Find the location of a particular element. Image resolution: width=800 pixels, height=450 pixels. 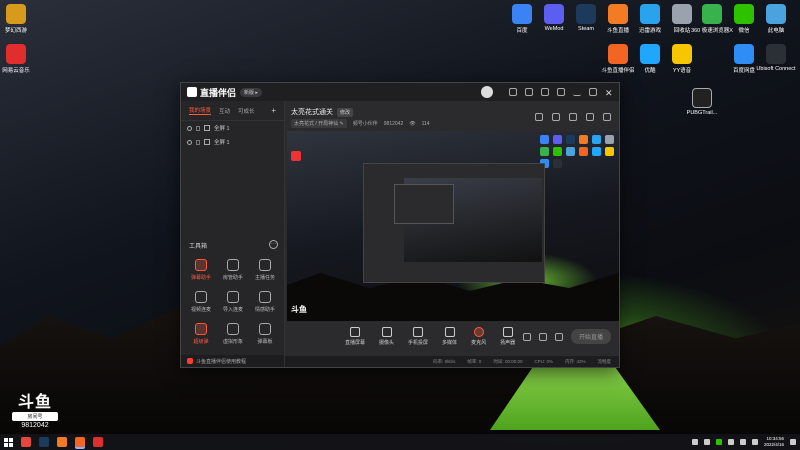

menu-icon is located at coordinates (561, 92).